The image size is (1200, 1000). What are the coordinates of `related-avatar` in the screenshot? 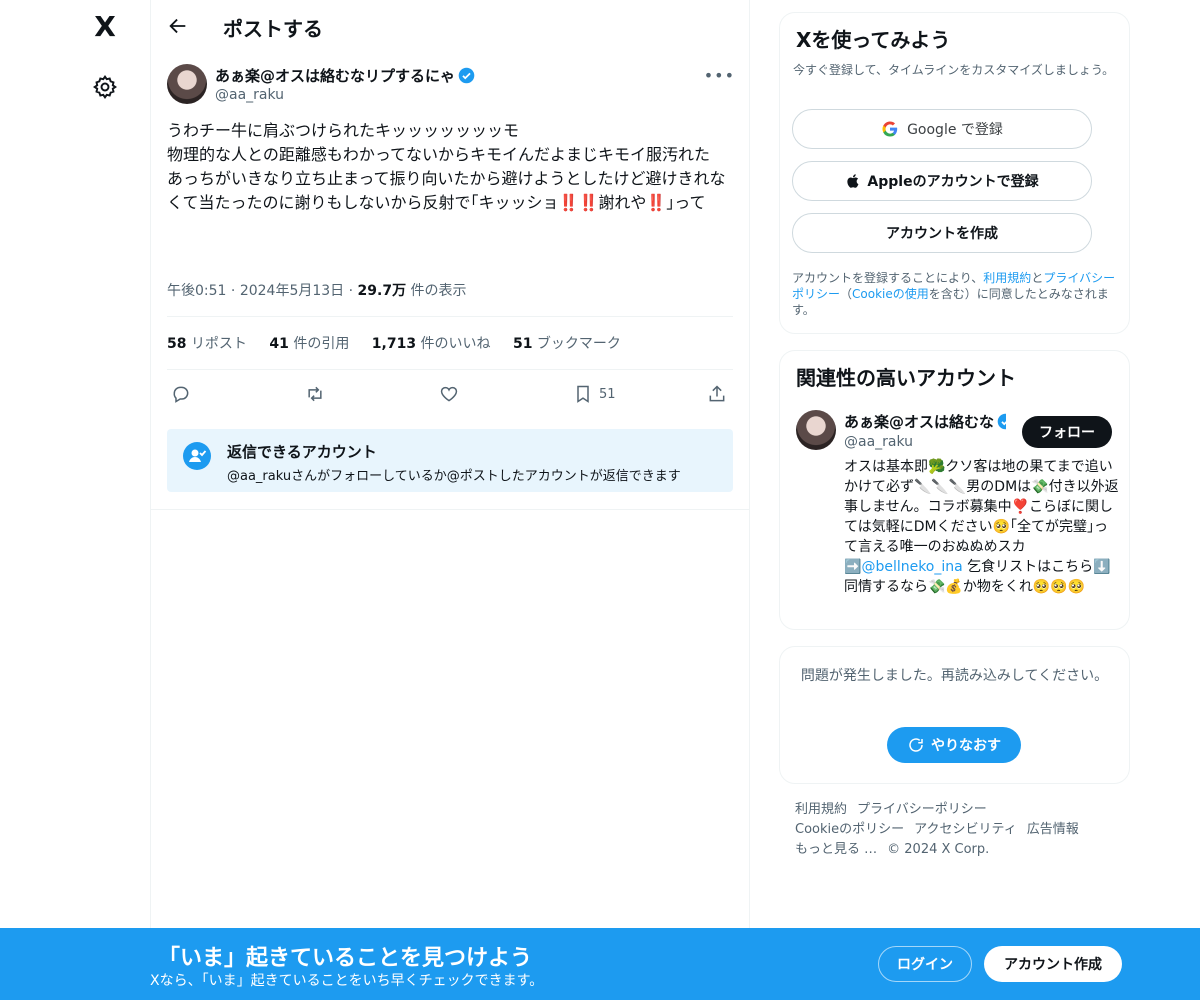 It's located at (816, 430).